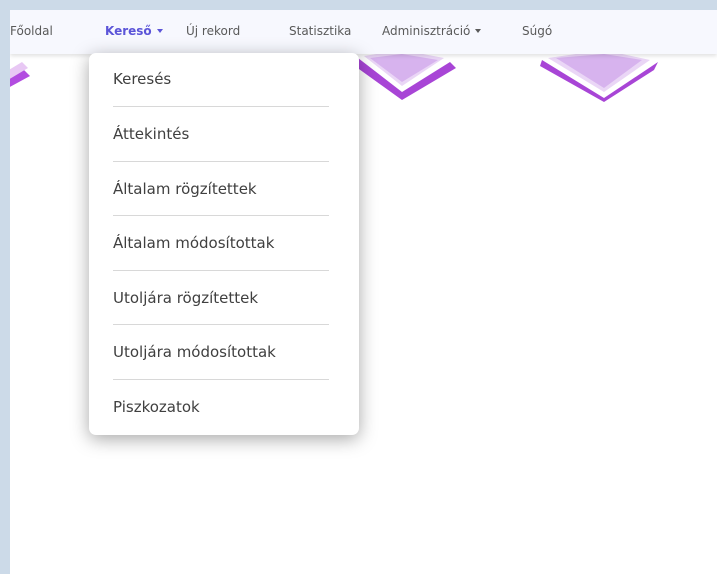 This screenshot has height=574, width=717. Describe the element at coordinates (128, 31) in the screenshot. I see `nav-item-label: Kereső` at that location.